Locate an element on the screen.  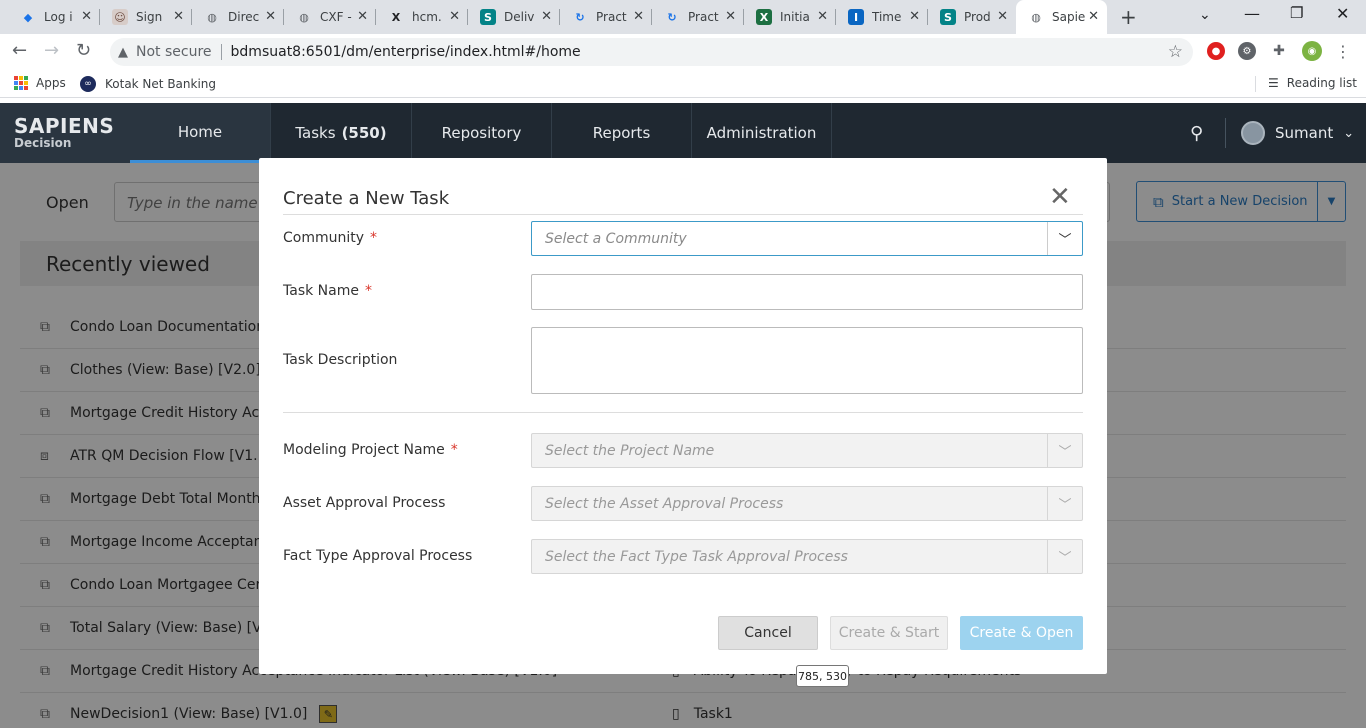
close-icon: ✕ is located at coordinates (1060, 197).